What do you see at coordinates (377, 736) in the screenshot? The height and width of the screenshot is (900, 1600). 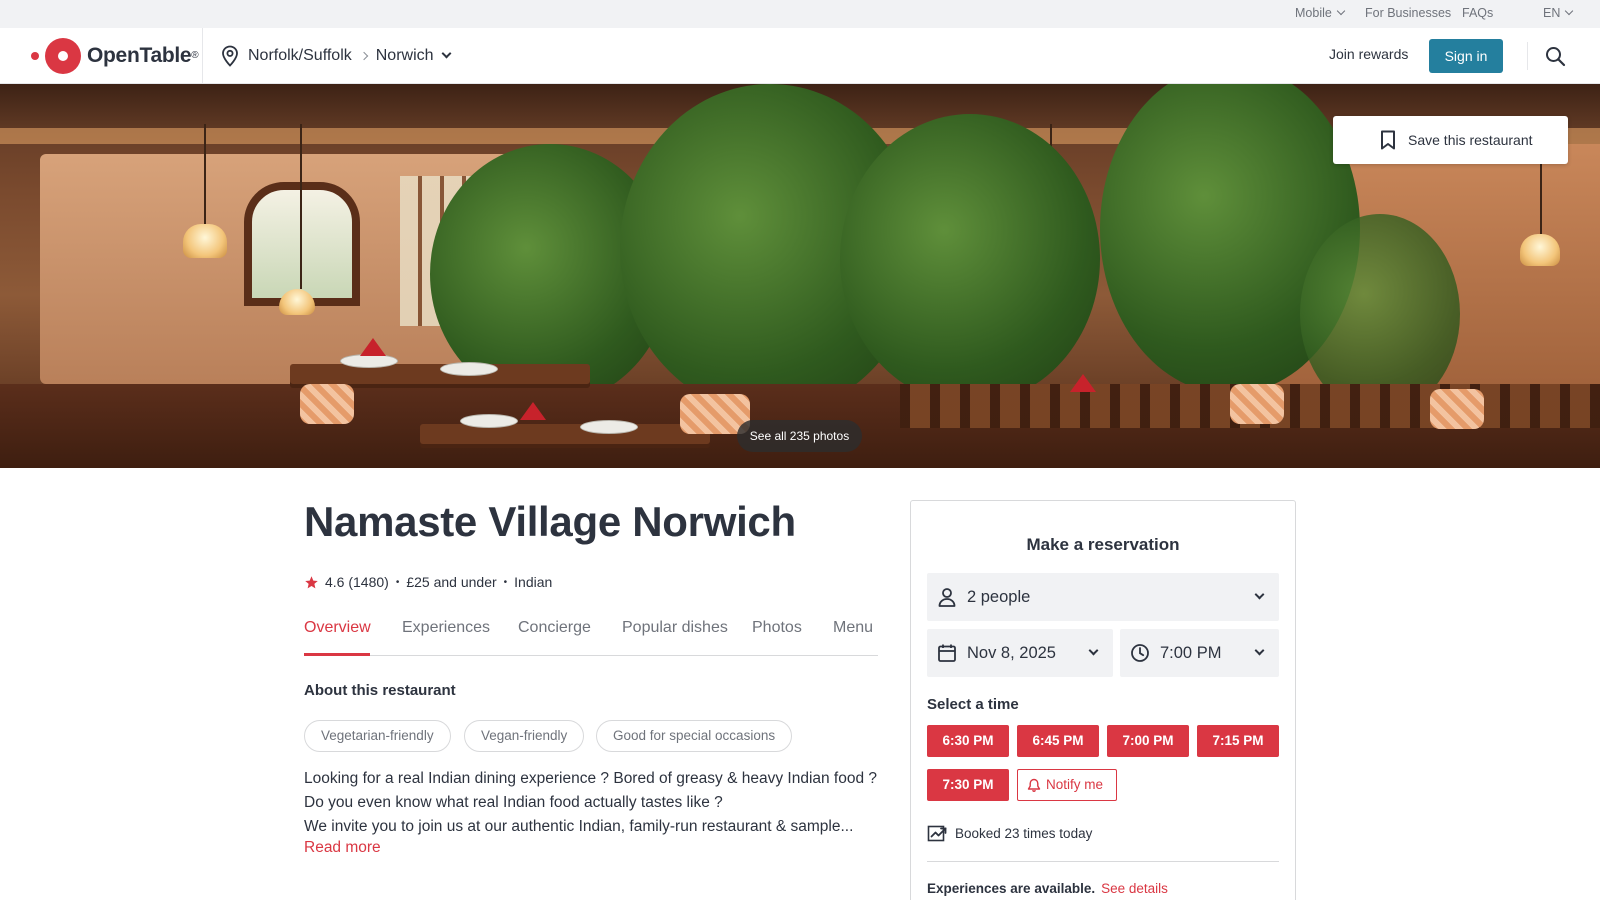 I see `tag-chip: Vegetarian-friendly` at bounding box center [377, 736].